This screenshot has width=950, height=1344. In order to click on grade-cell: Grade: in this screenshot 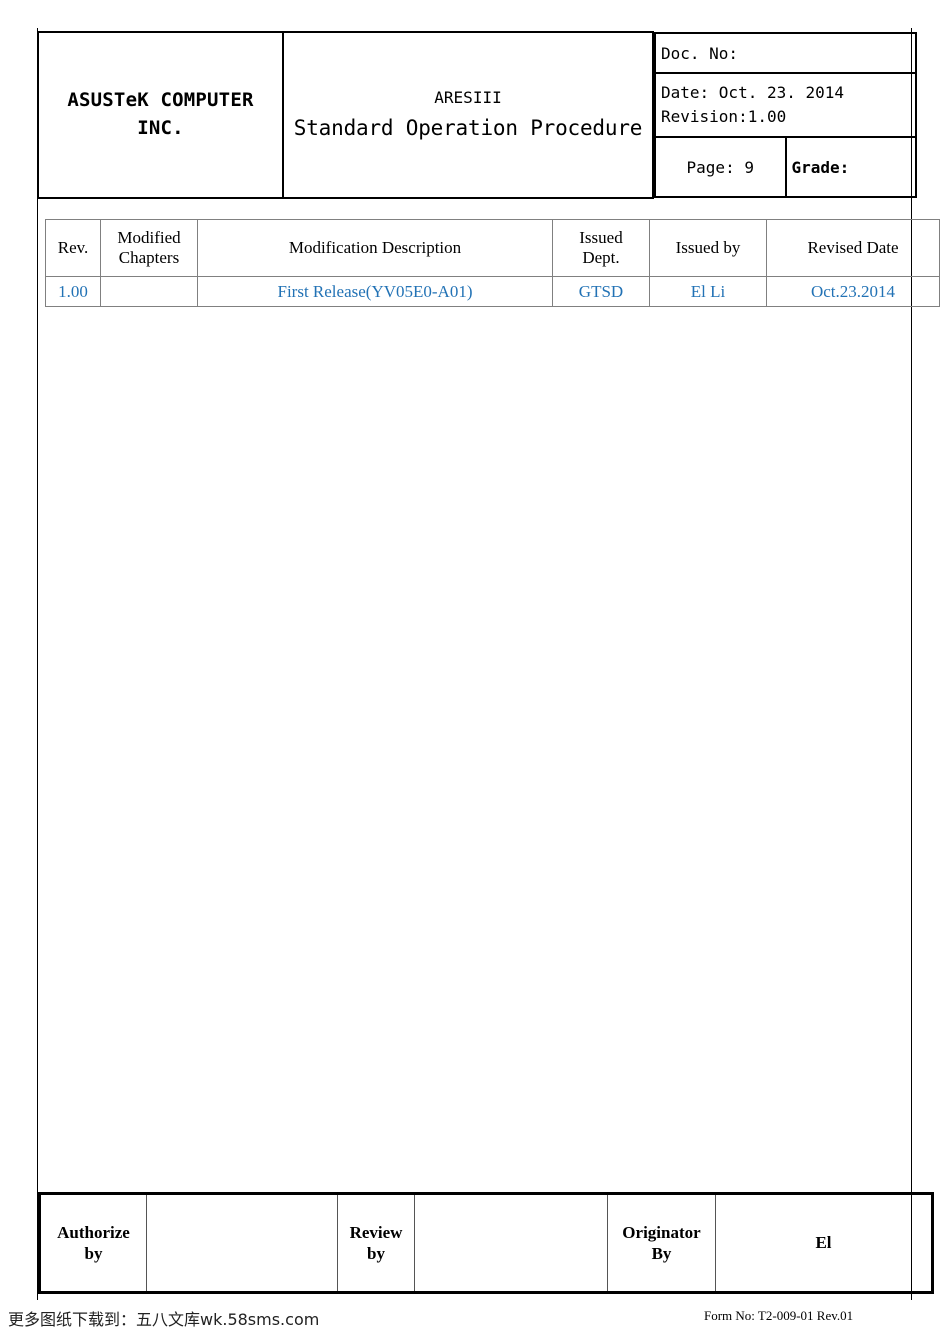, I will do `click(850, 167)`.